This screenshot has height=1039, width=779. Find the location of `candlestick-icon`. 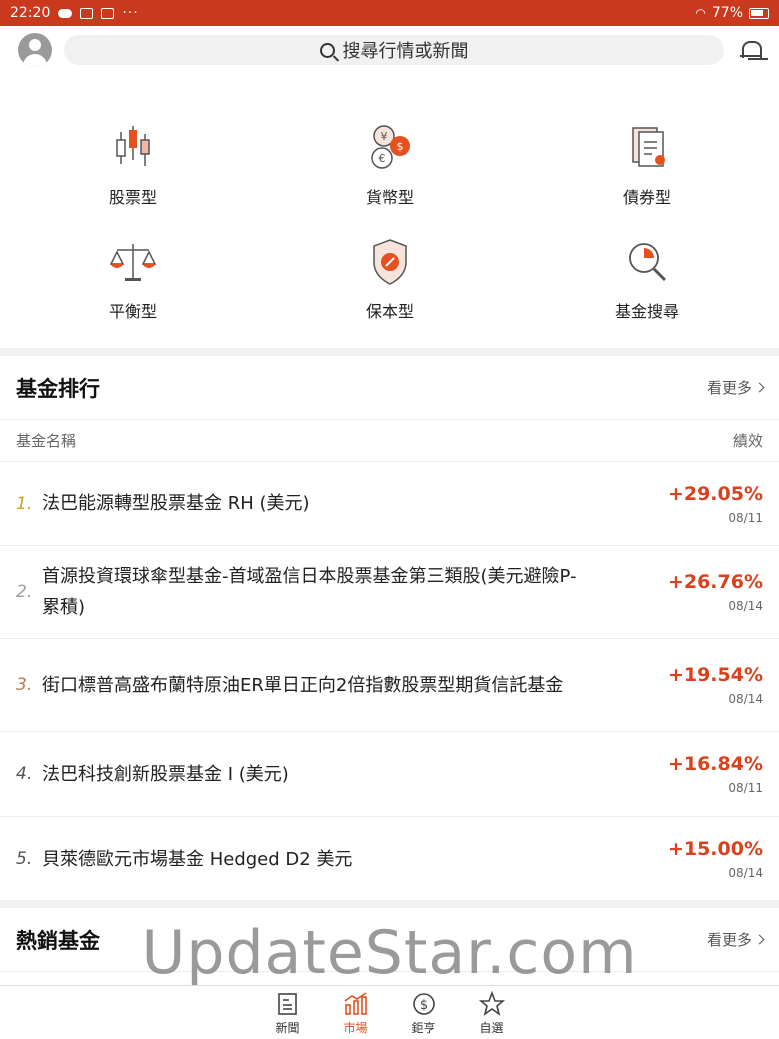

candlestick-icon is located at coordinates (133, 146).